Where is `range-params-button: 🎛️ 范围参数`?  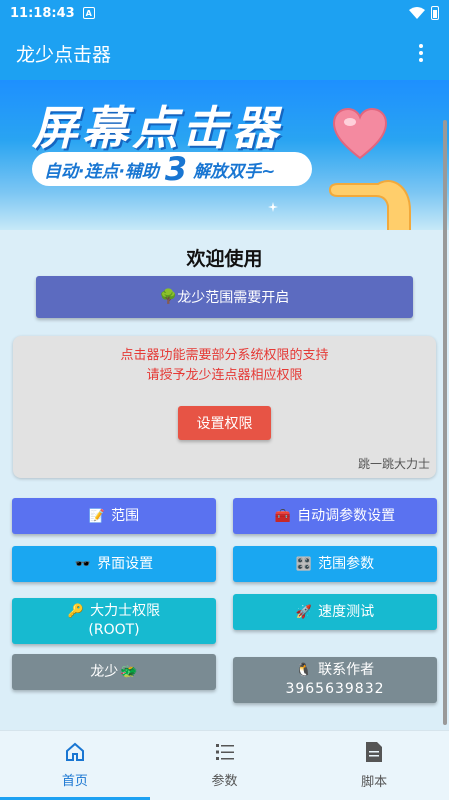
range-params-button: 🎛️ 范围参数 is located at coordinates (335, 564).